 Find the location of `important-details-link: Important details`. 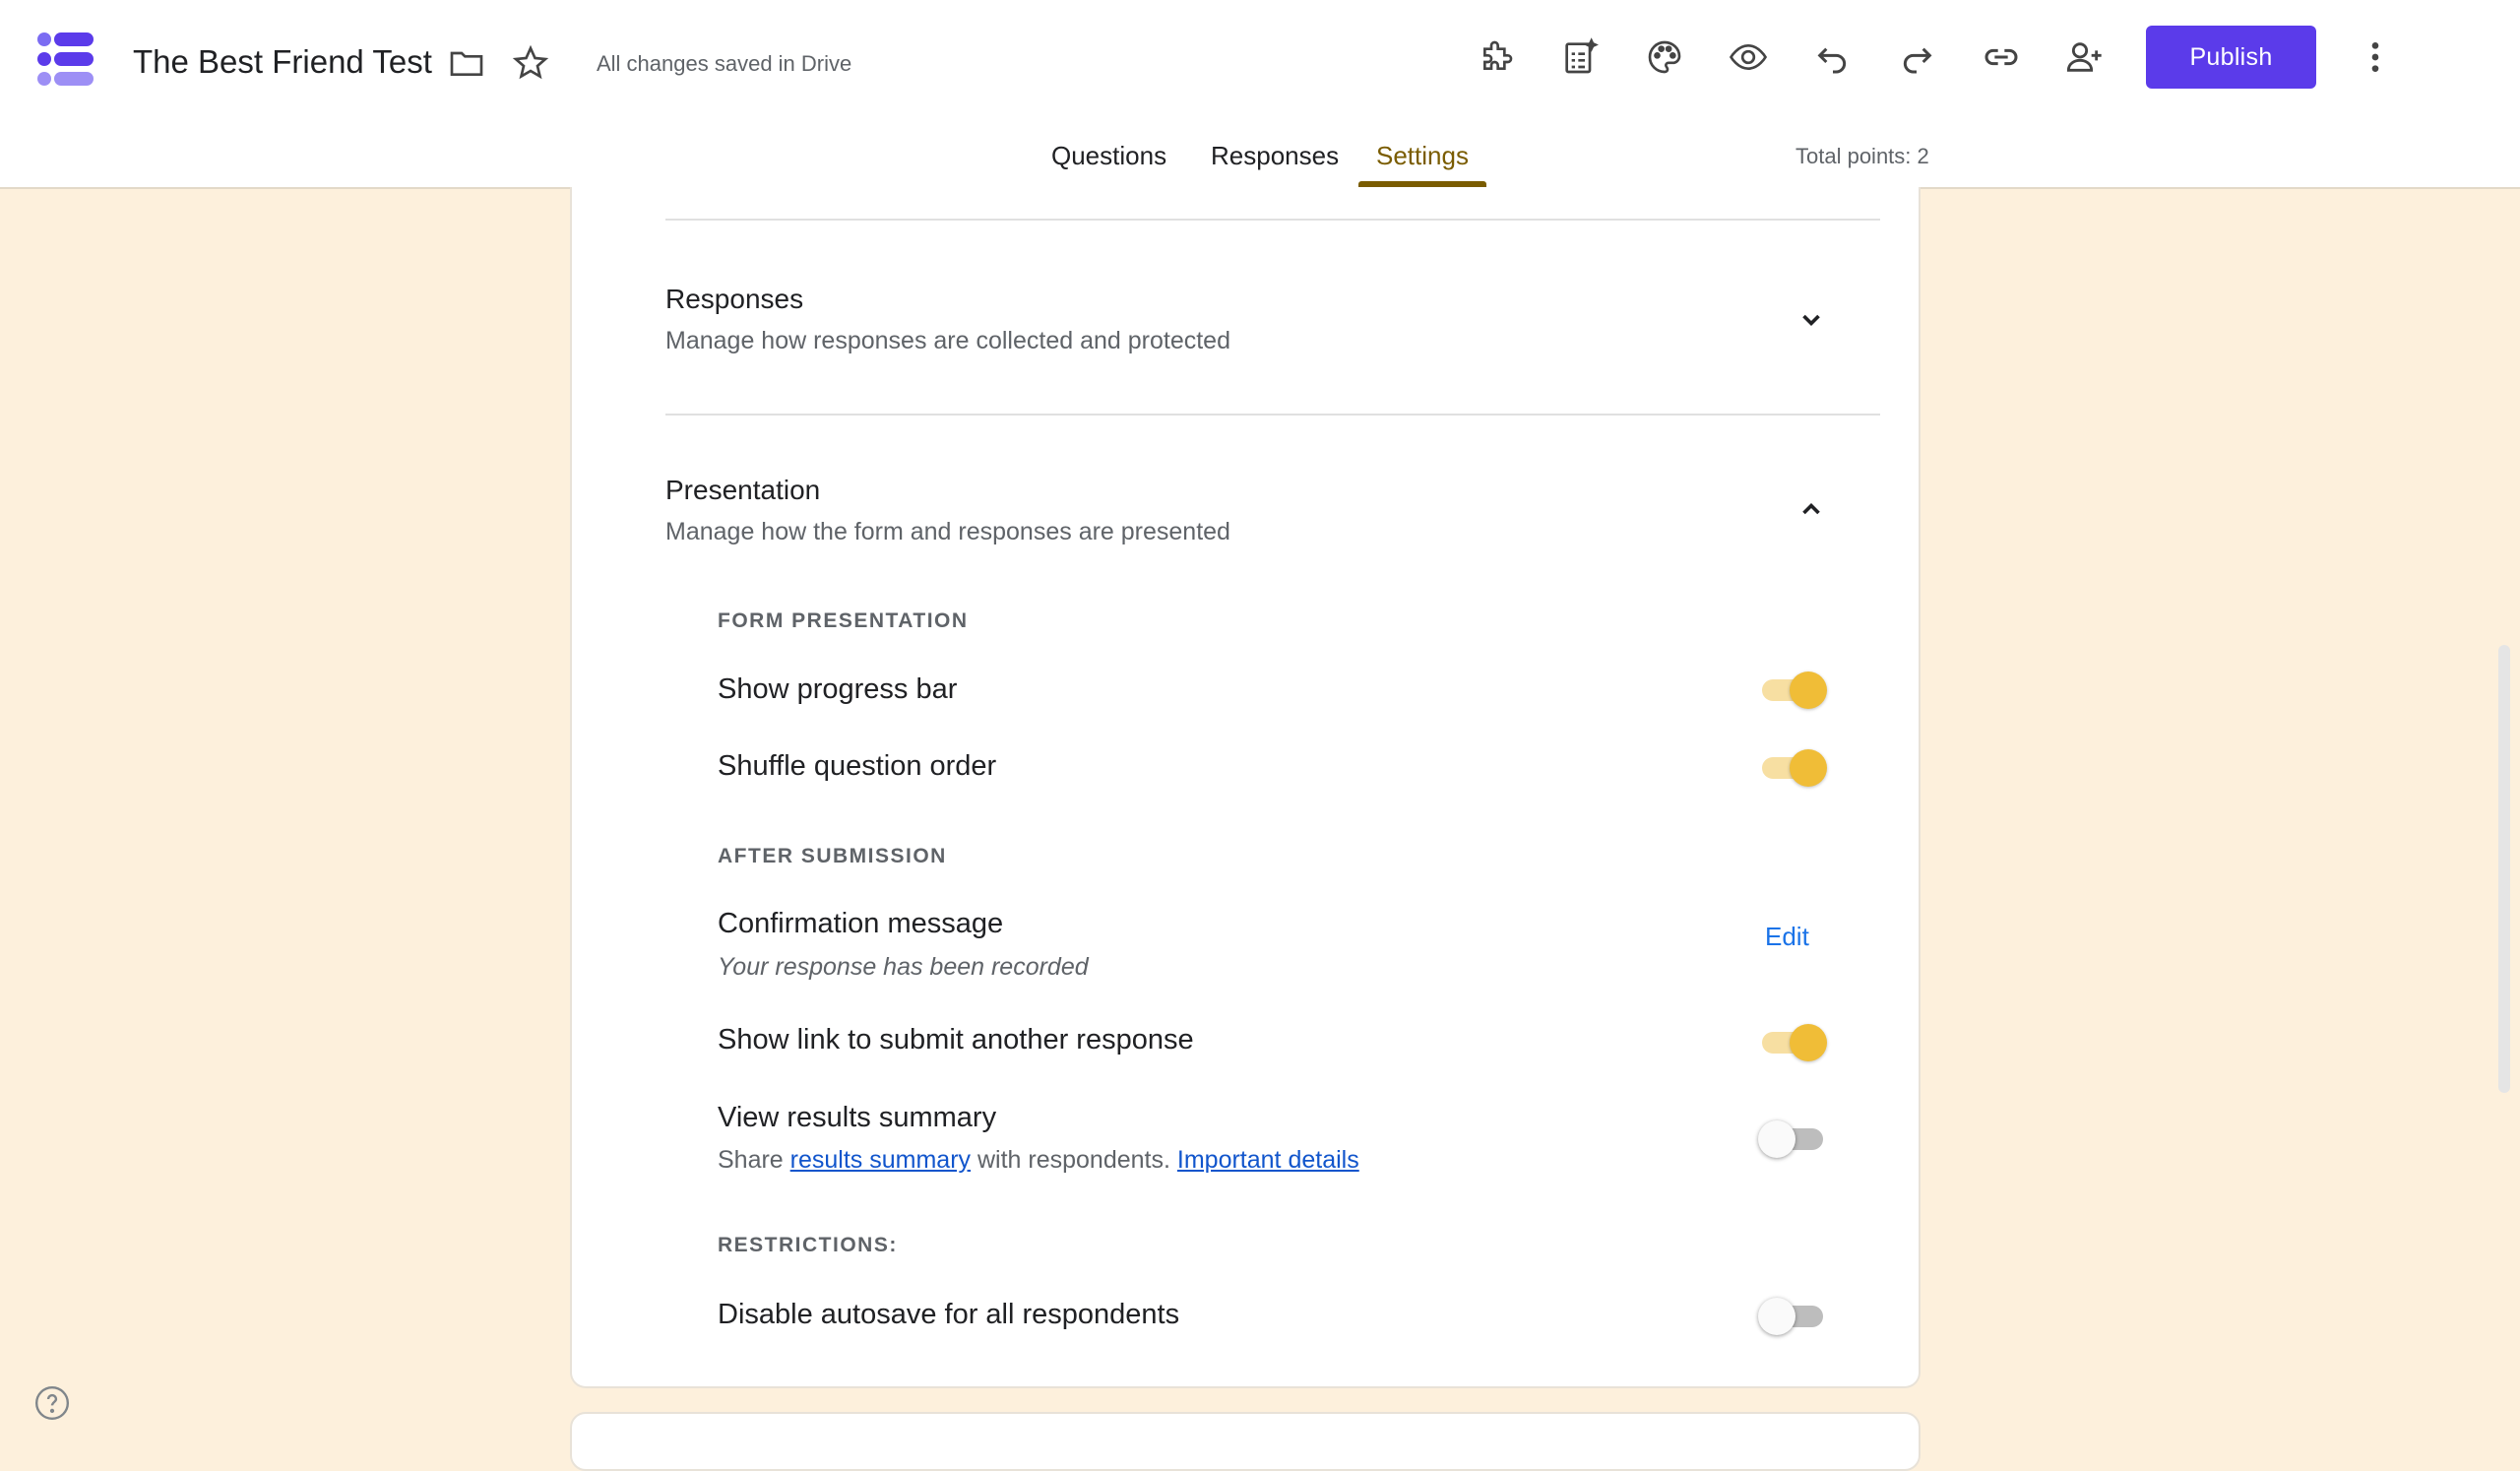

important-details-link: Important details is located at coordinates (1268, 1160).